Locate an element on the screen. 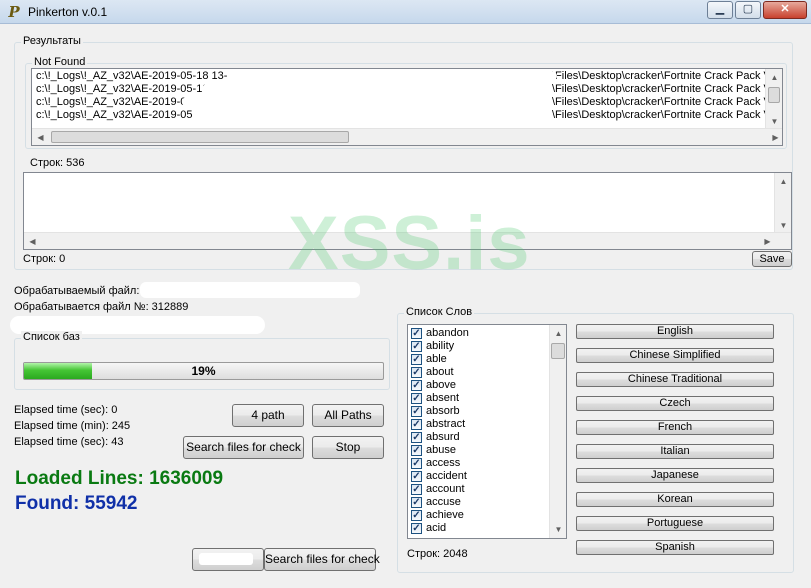 The image size is (811, 588). language-button: Portuguese is located at coordinates (675, 523).